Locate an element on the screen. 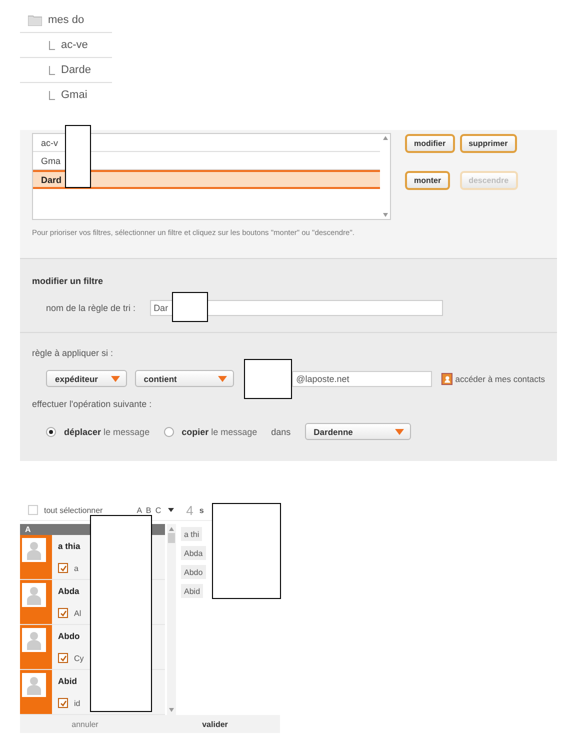 Image resolution: width=564 pixels, height=736 pixels. selected-contact: Abda is located at coordinates (193, 553).